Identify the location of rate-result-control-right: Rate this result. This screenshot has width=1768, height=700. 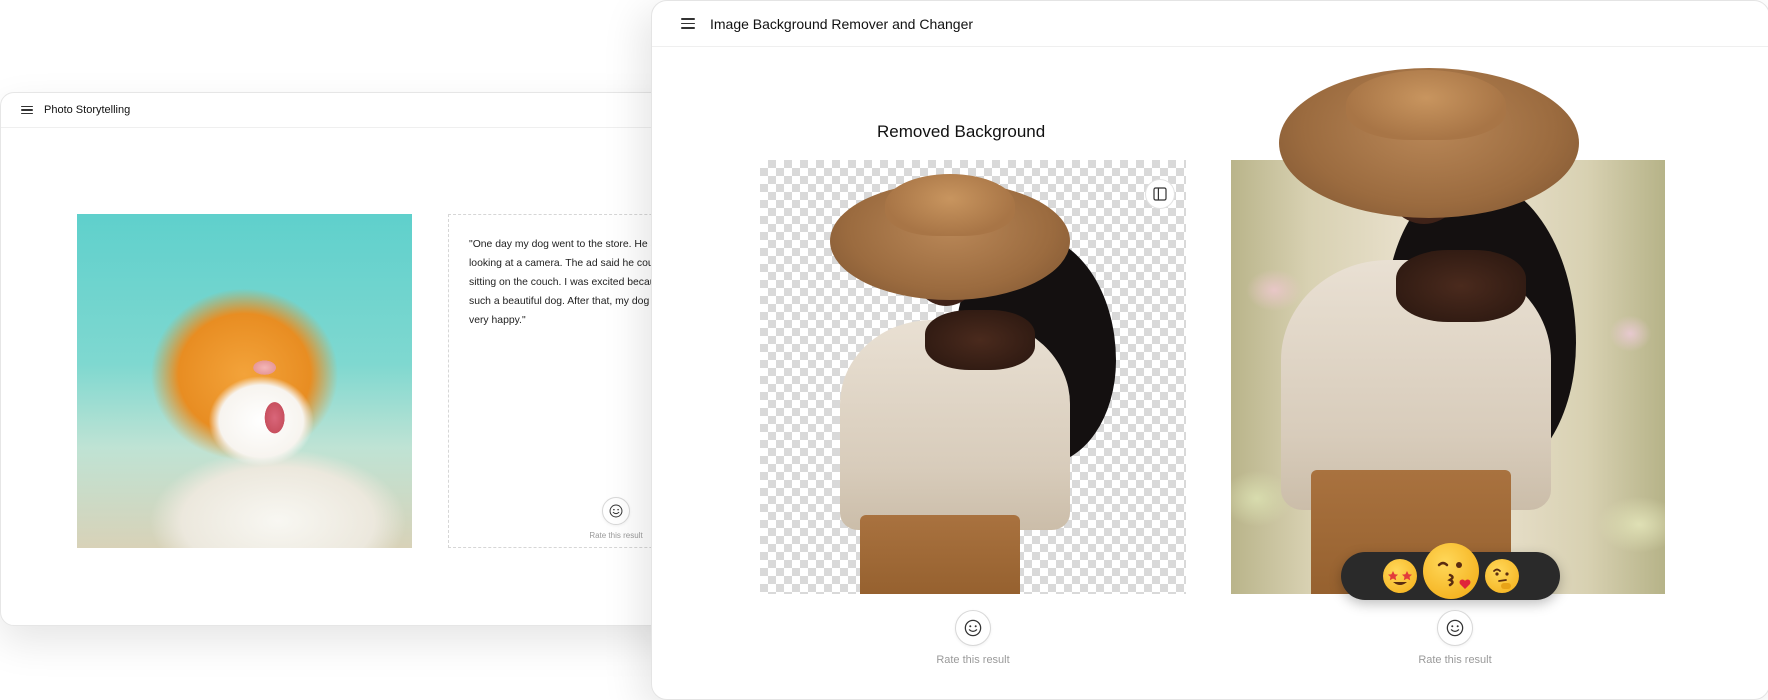
(1455, 638).